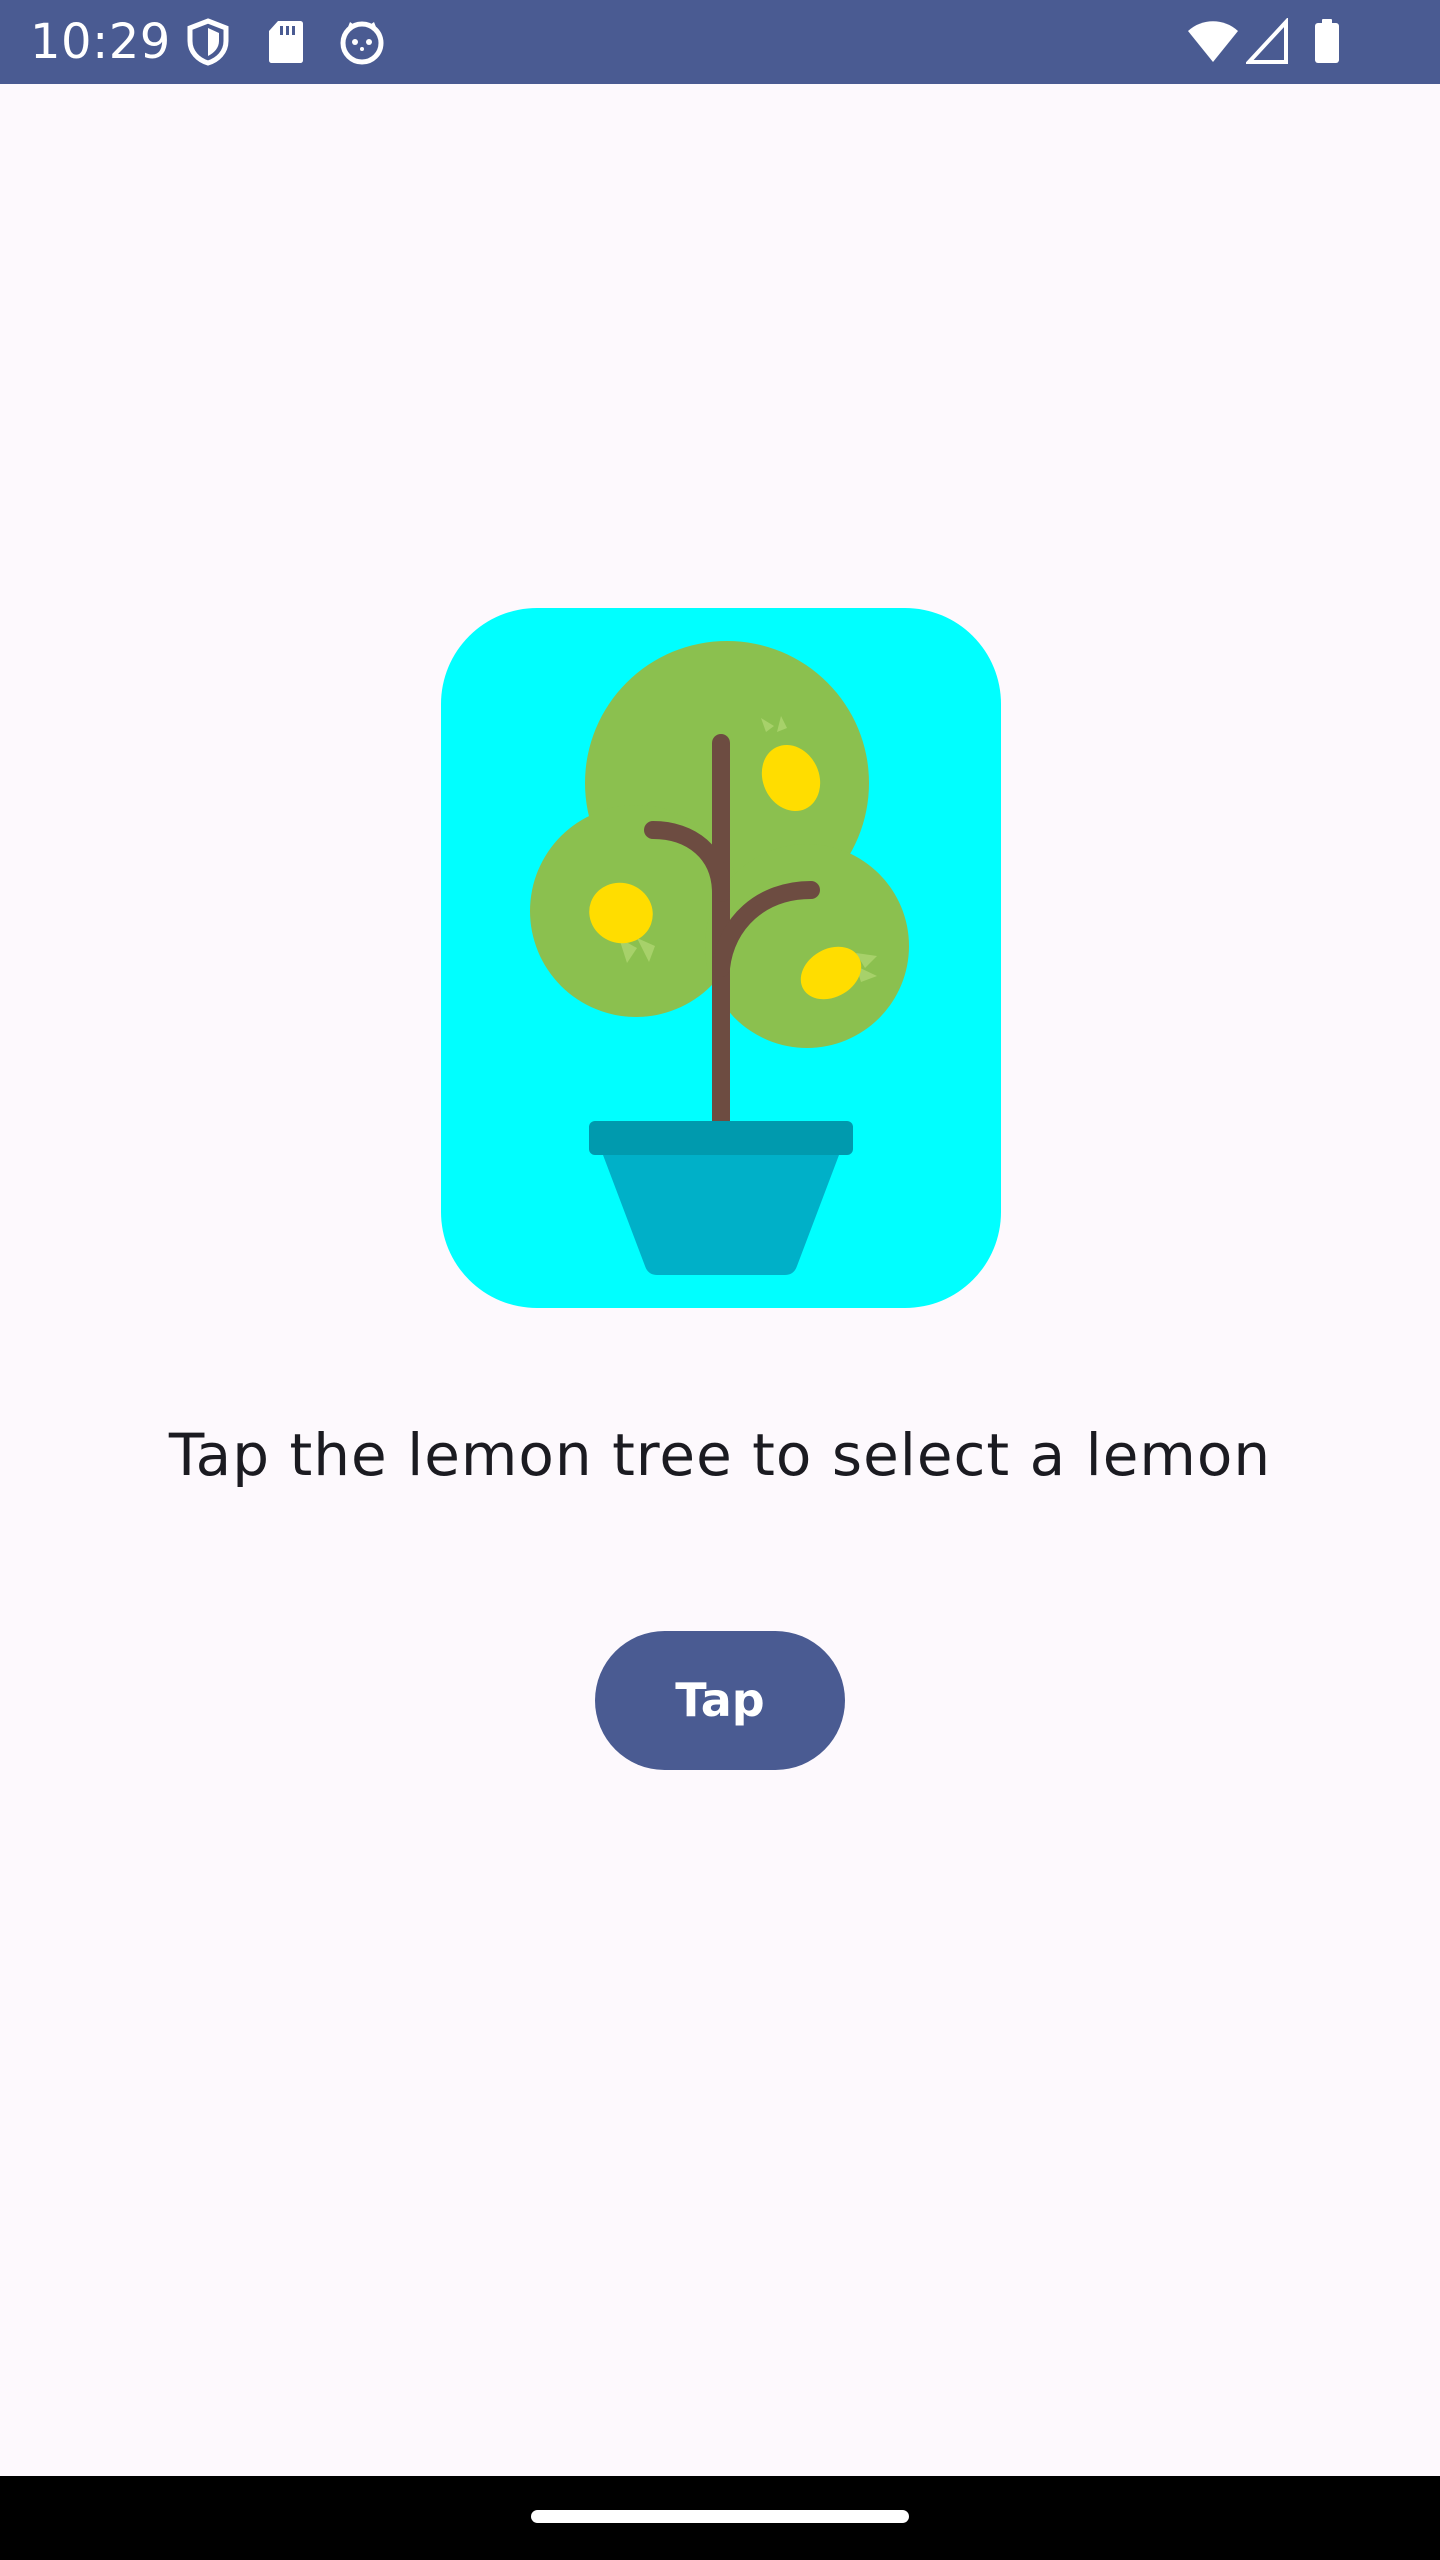  I want to click on home-gesture-handle, so click(720, 2516).